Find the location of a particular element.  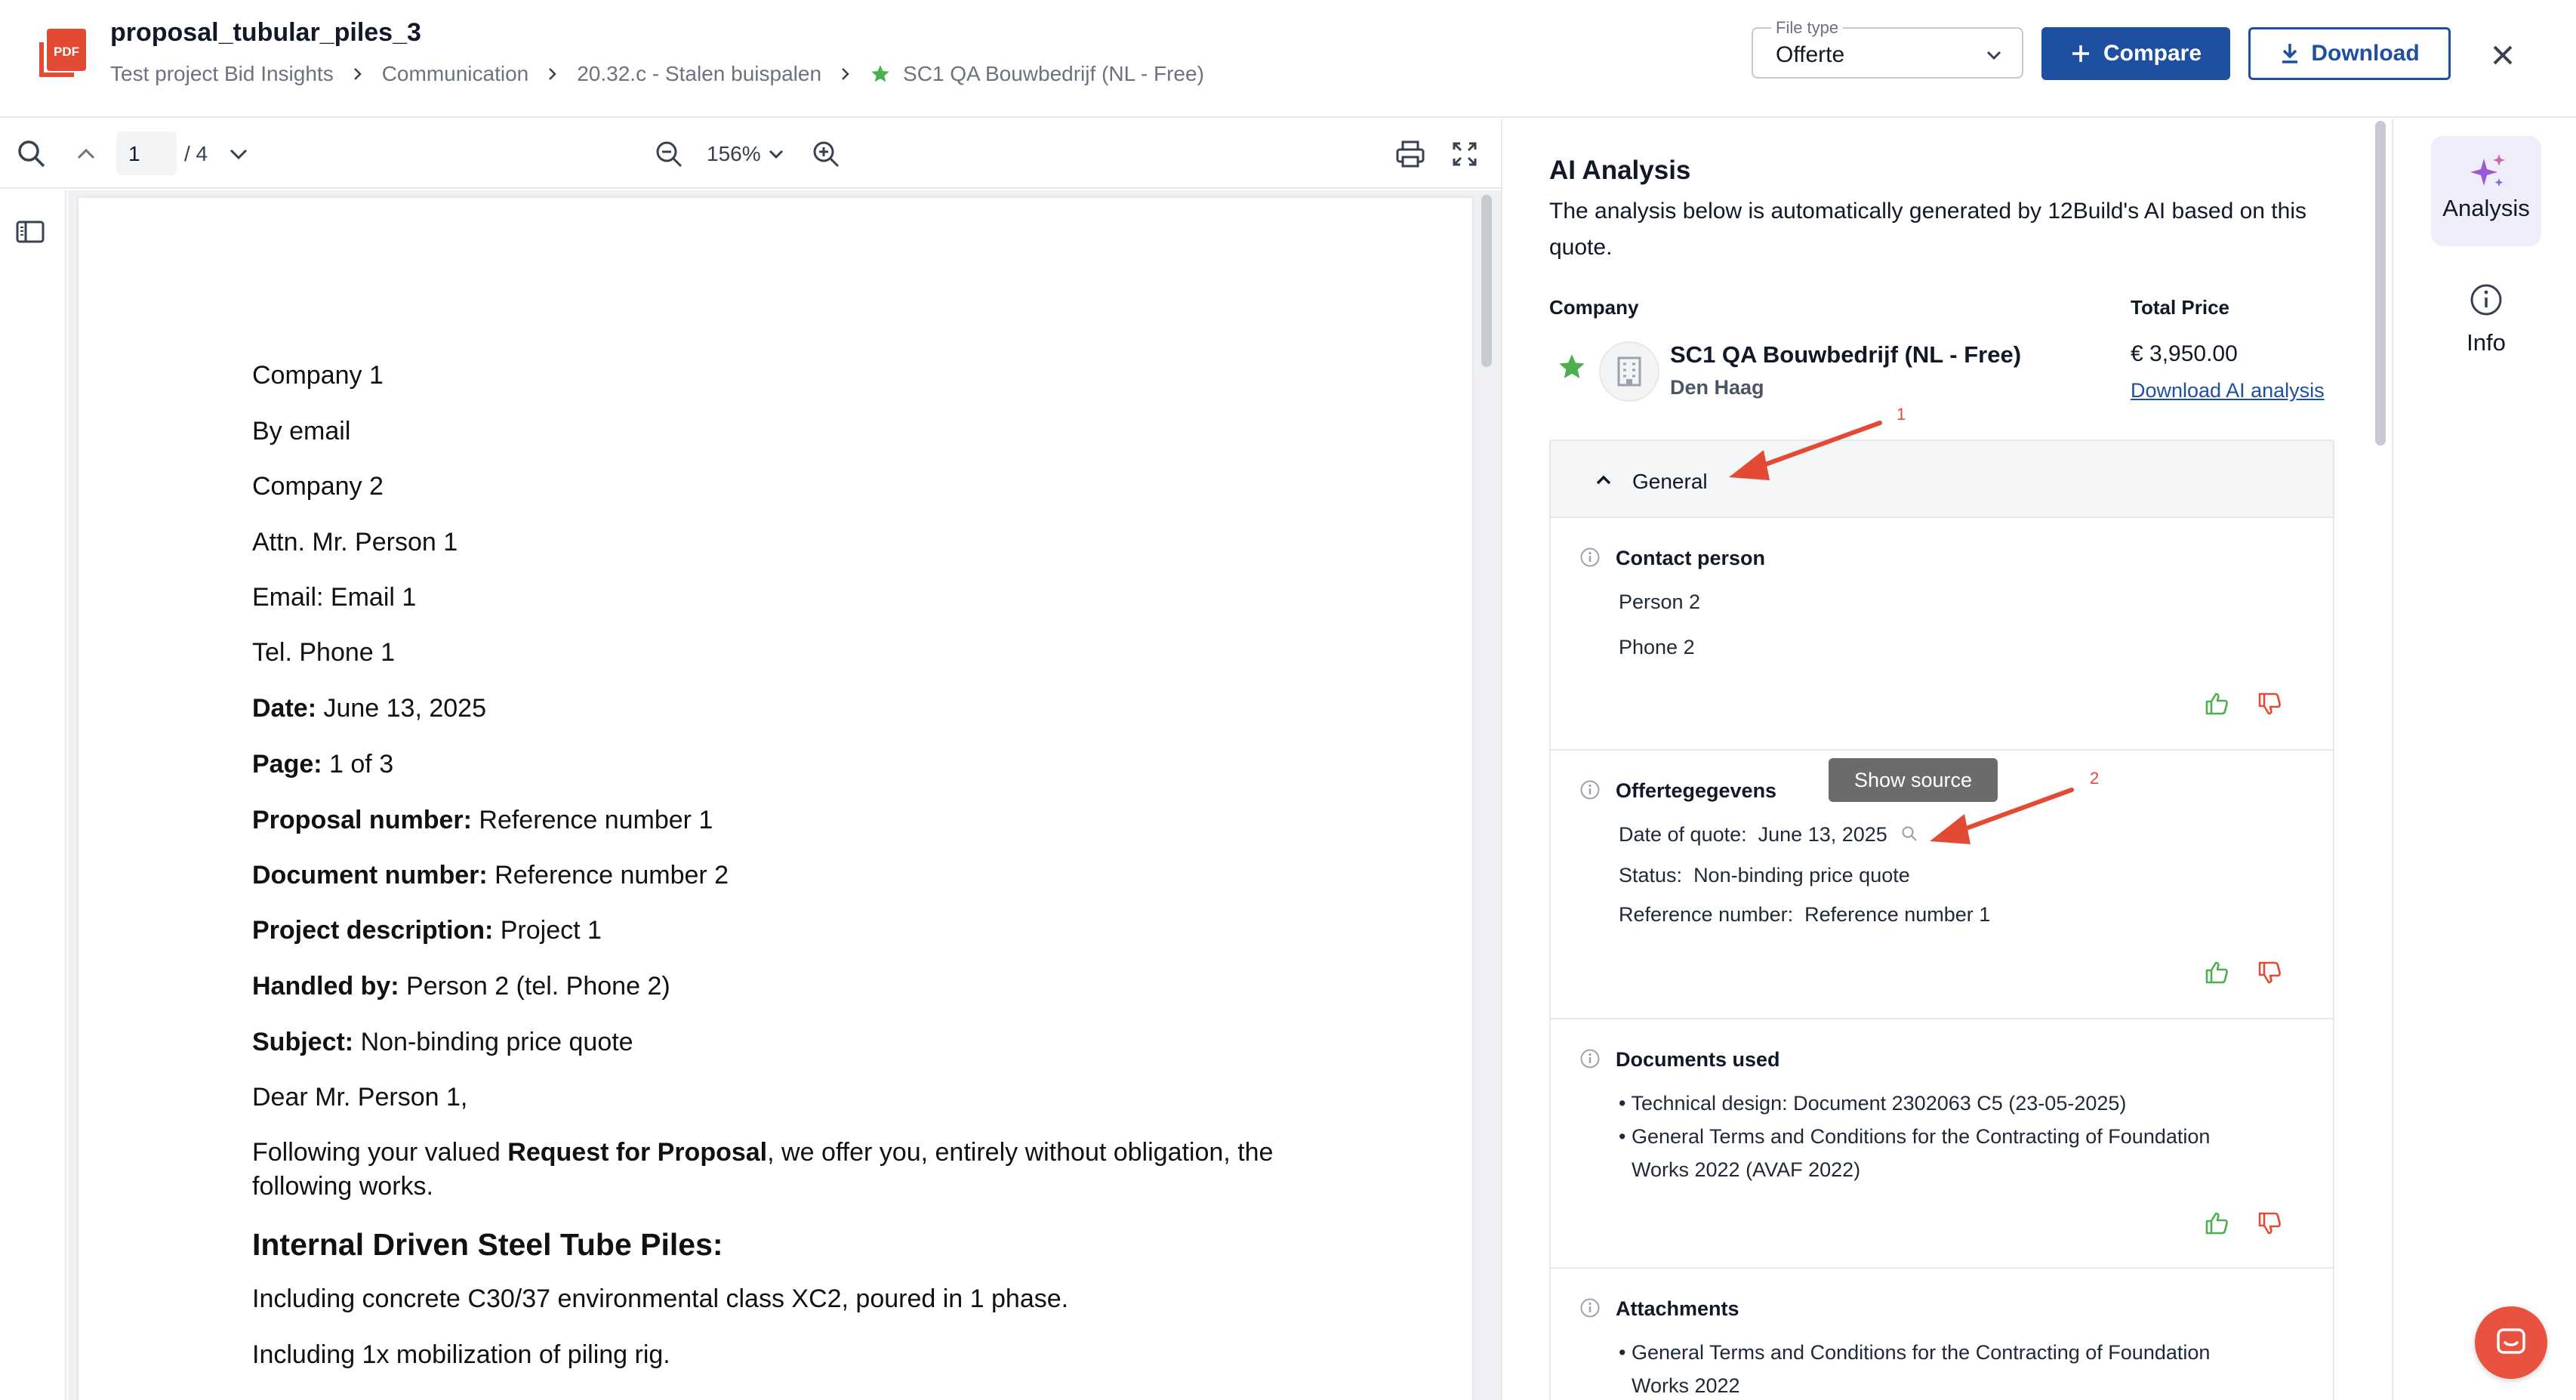

page-total: / 4 is located at coordinates (196, 153).